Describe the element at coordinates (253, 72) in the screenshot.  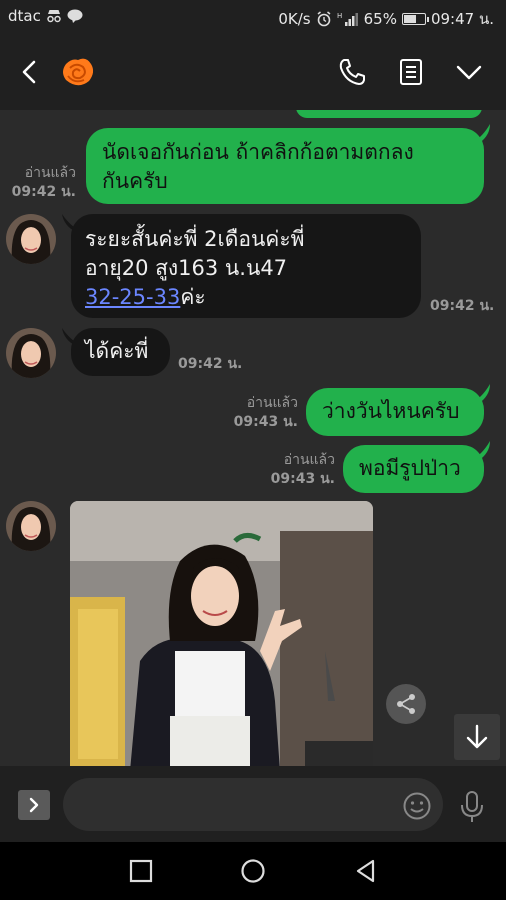
I see `chat-header` at that location.